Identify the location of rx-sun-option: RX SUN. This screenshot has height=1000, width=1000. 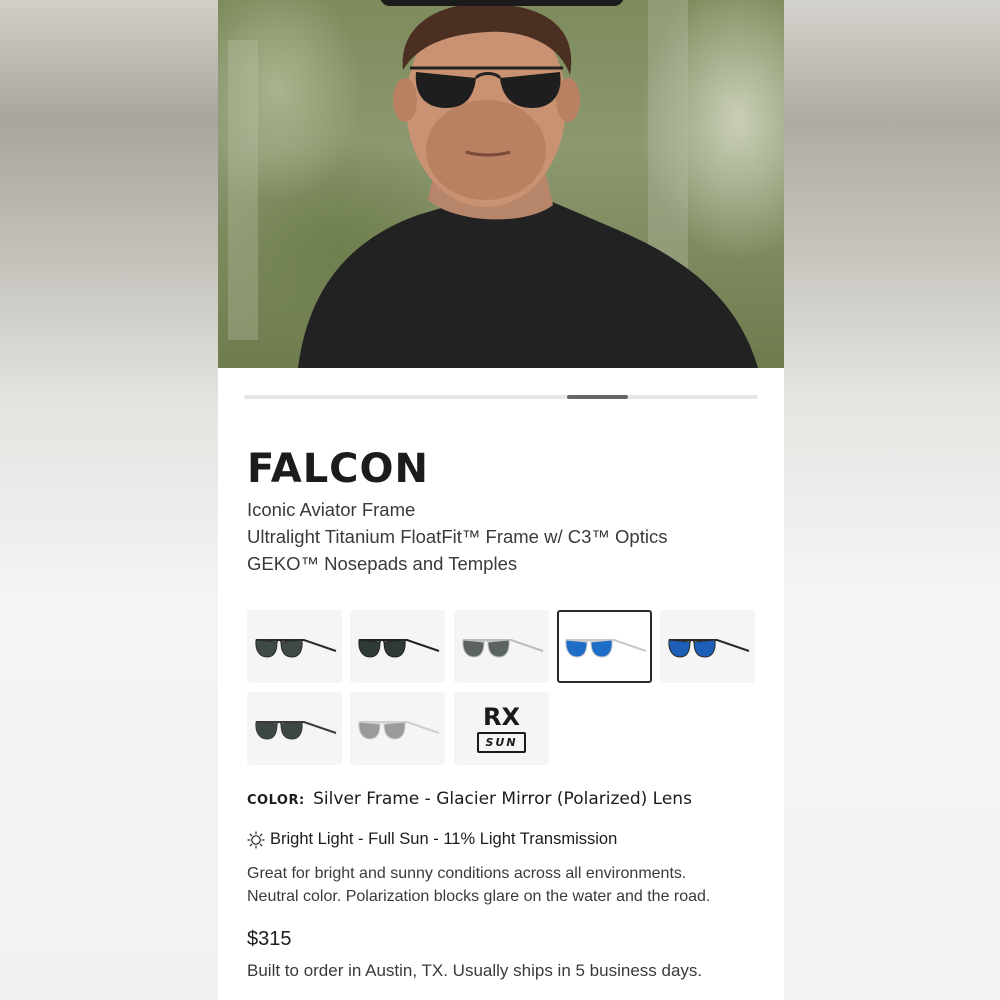
(501, 728).